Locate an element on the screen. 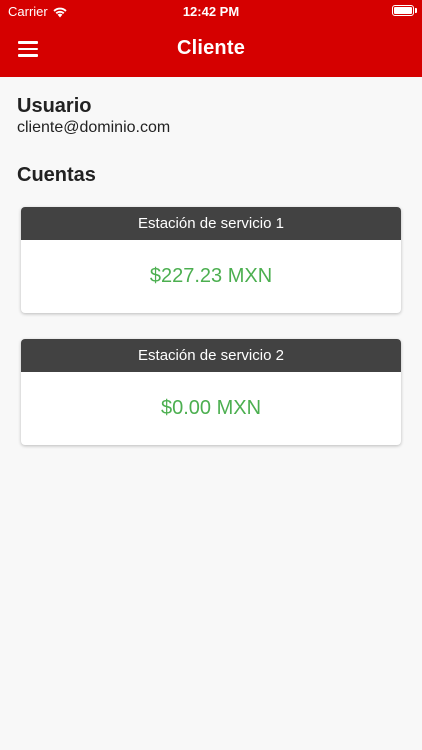  app-header: Carrier 12:42 PM Cliente is located at coordinates (211, 38).